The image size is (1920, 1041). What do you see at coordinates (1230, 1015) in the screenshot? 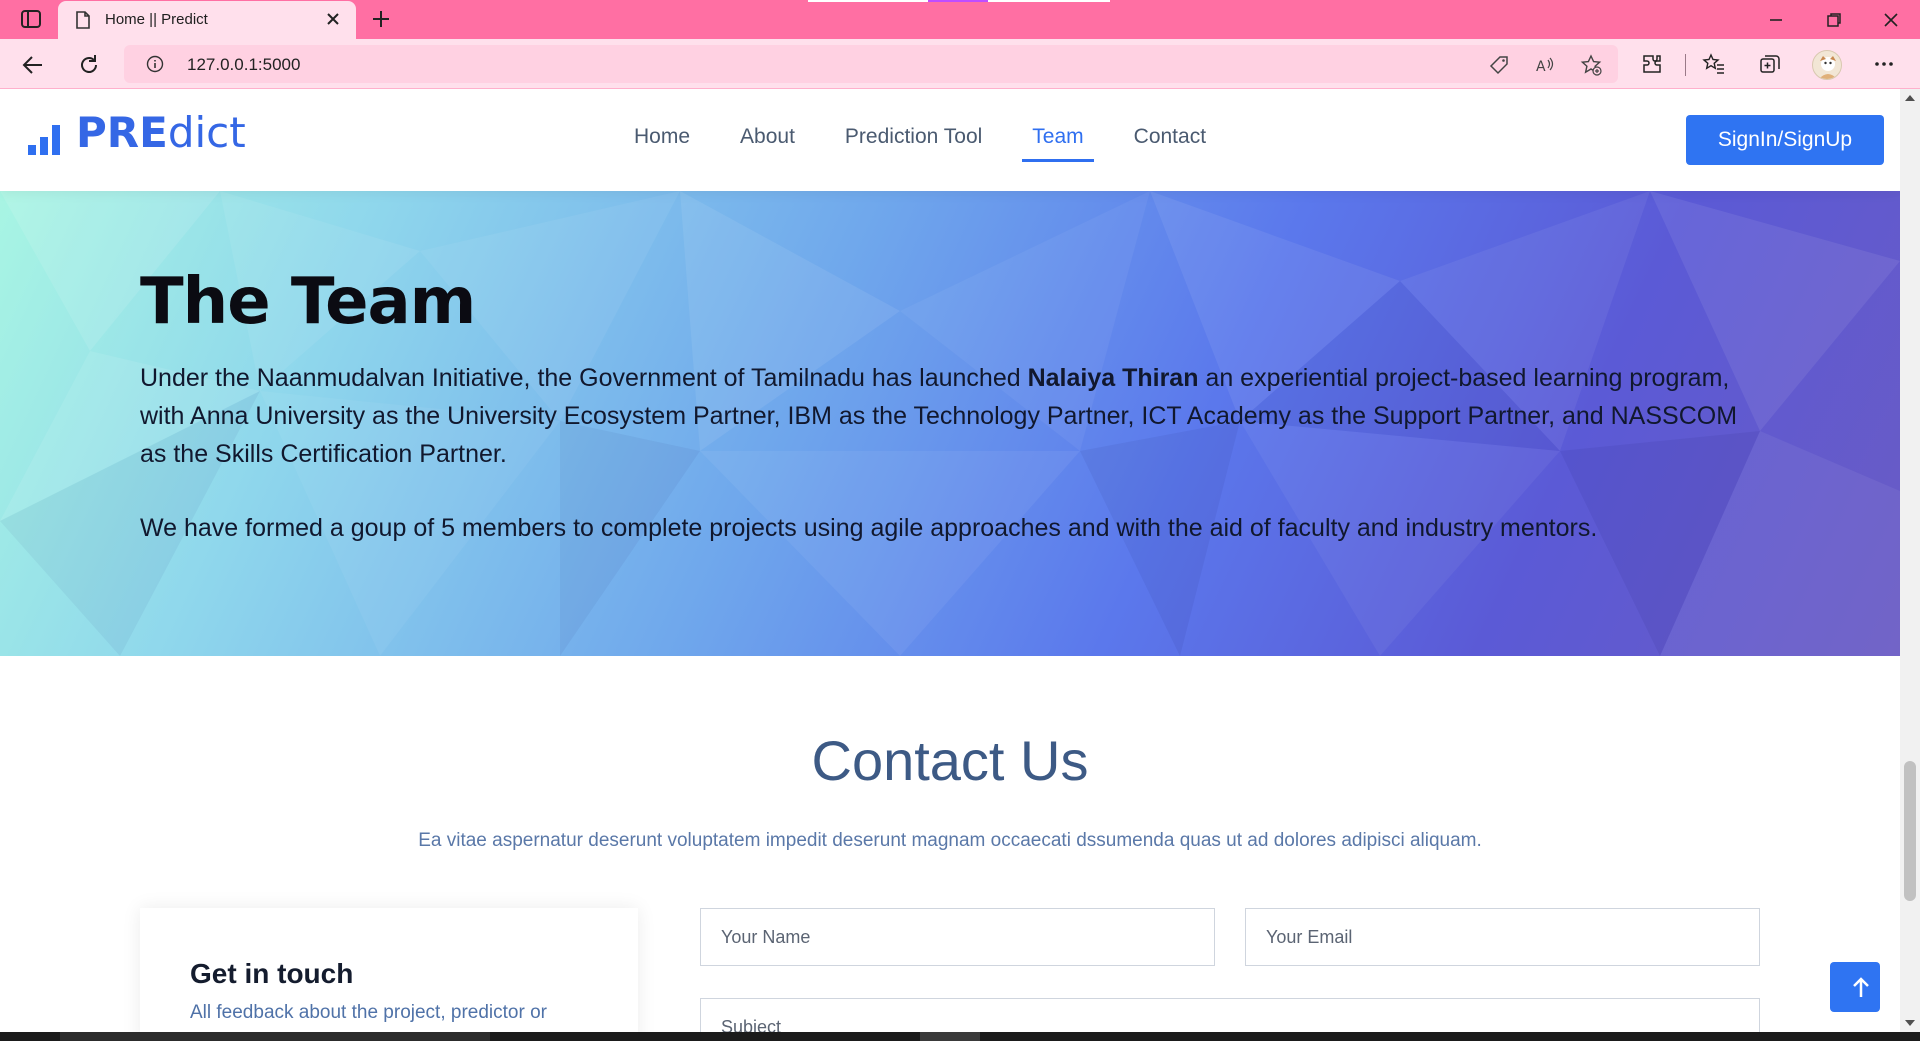
I see `subject-input` at bounding box center [1230, 1015].